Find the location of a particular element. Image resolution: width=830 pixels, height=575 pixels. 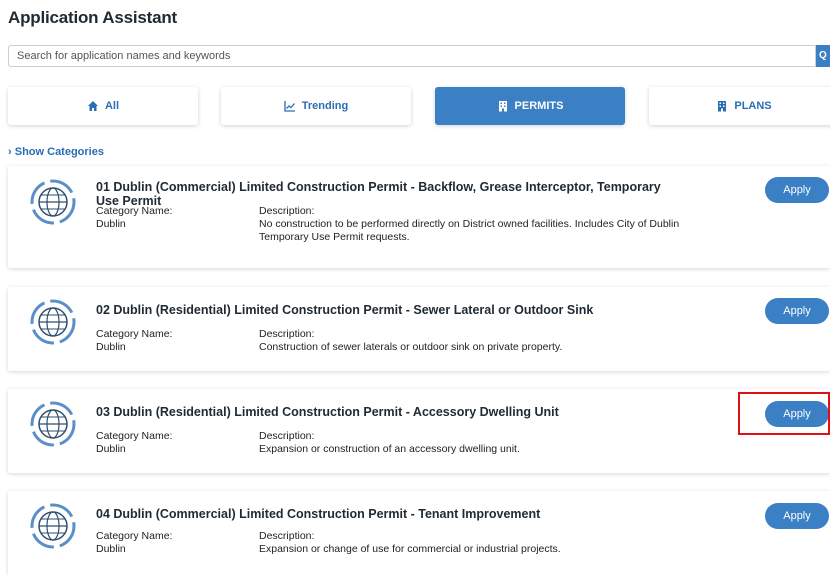

tab-trending-label: Trending is located at coordinates (325, 106).